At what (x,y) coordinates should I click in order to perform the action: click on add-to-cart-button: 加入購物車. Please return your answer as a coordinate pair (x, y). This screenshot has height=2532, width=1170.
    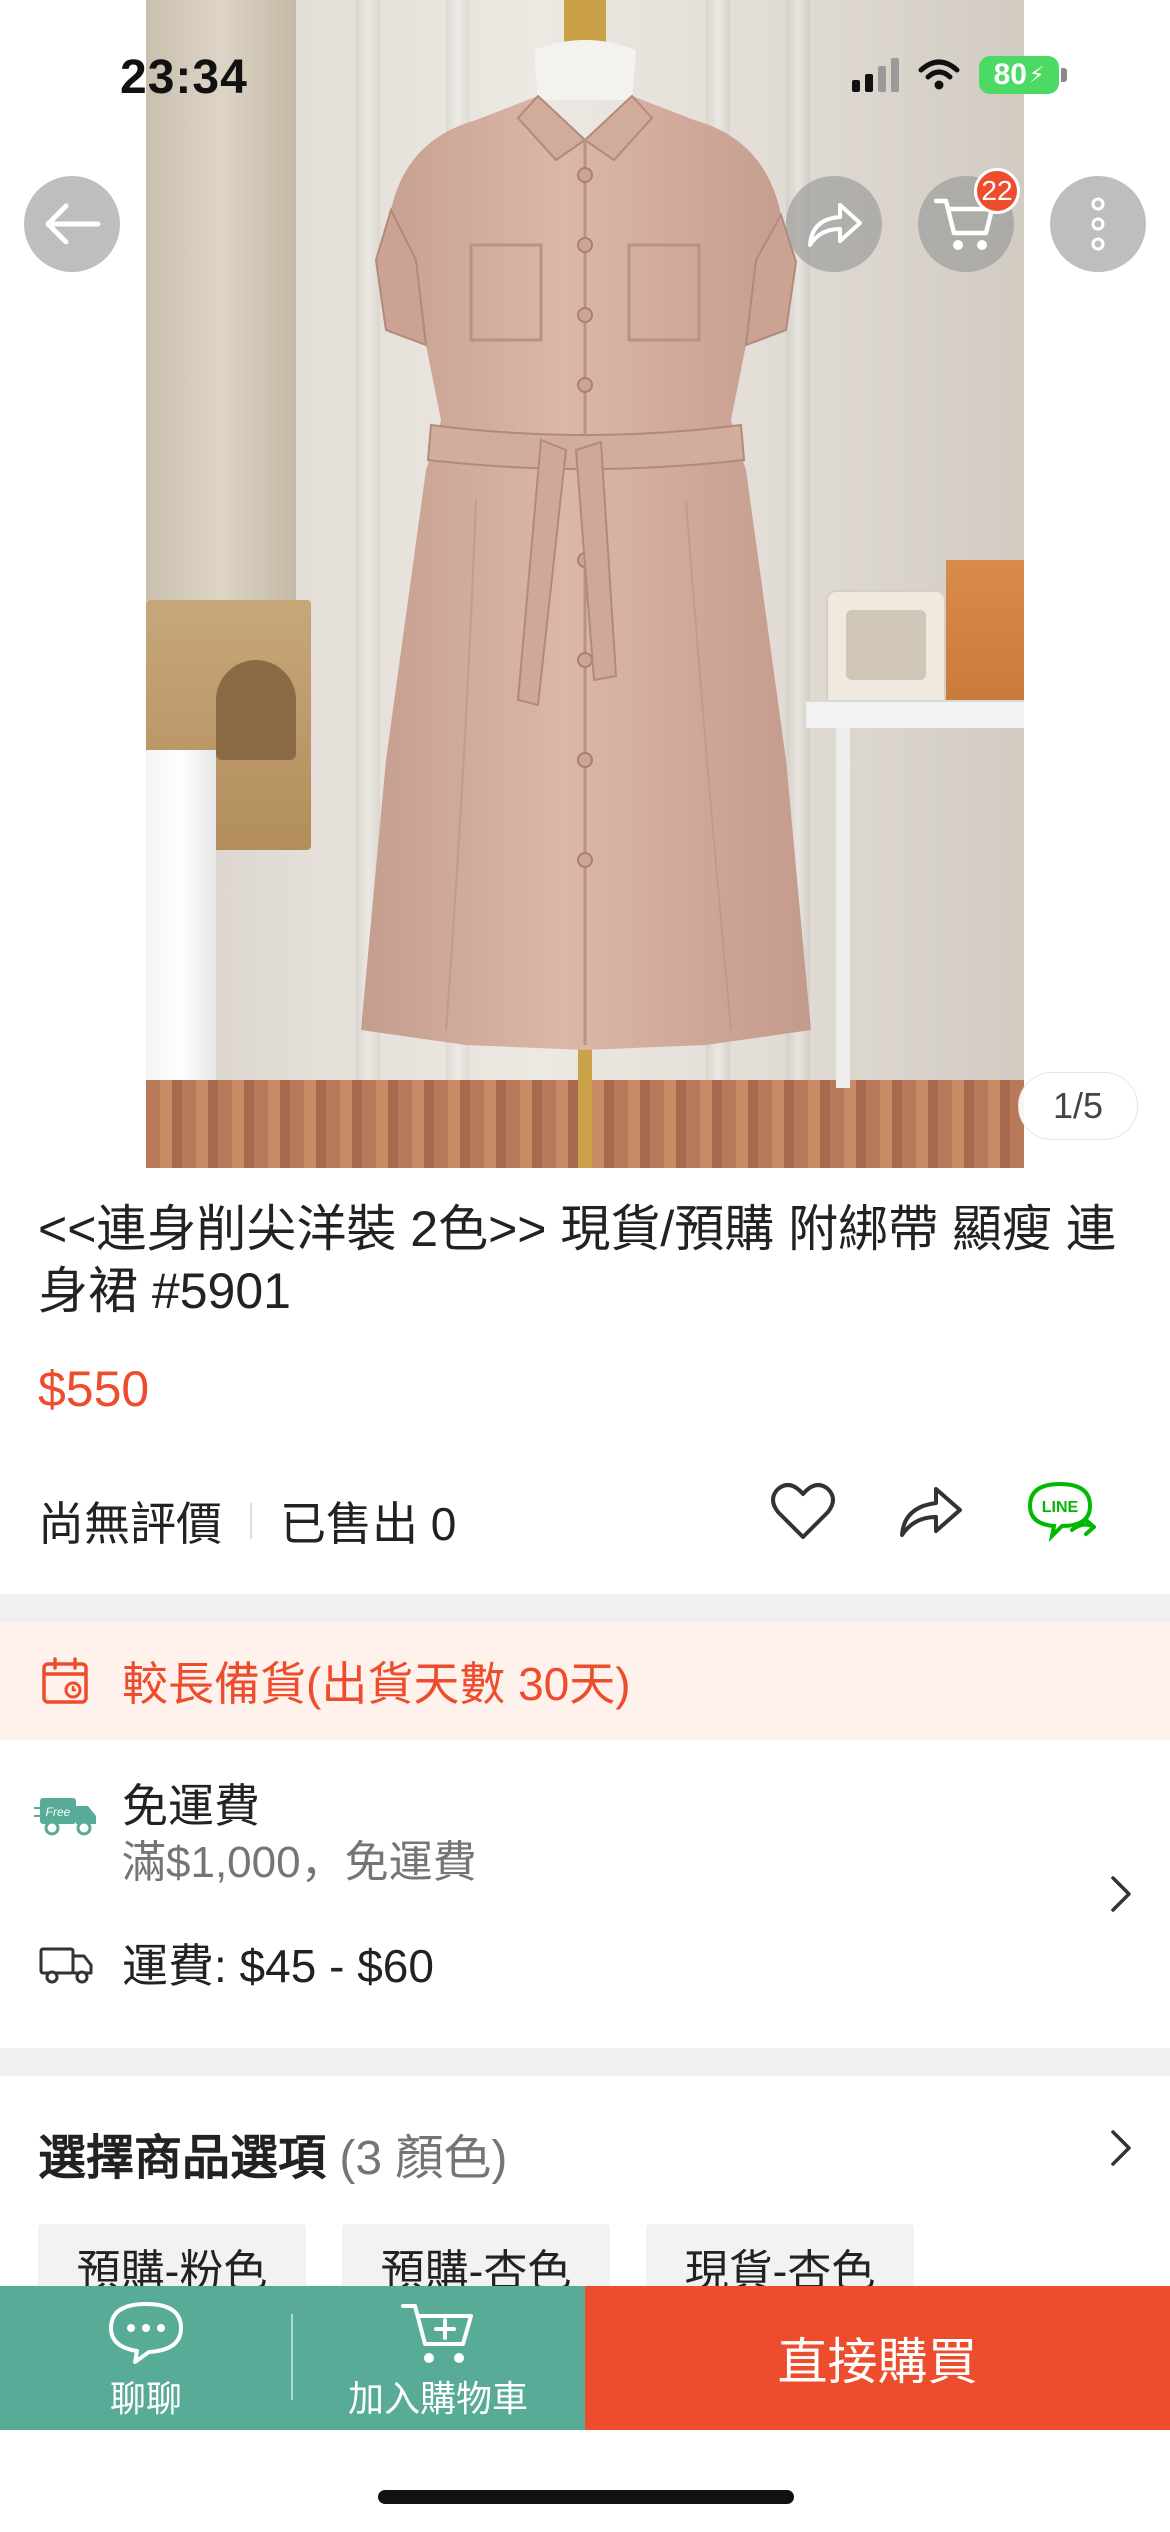
    Looking at the image, I should click on (438, 2358).